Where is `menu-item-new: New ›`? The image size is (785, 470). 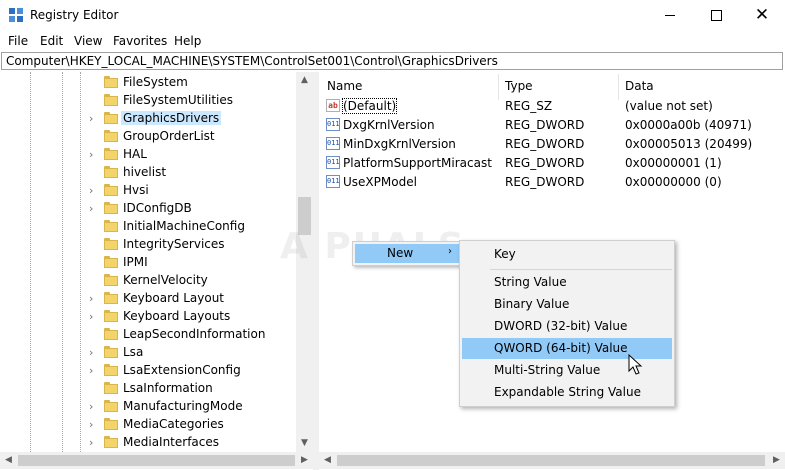
menu-item-new: New › is located at coordinates (408, 253).